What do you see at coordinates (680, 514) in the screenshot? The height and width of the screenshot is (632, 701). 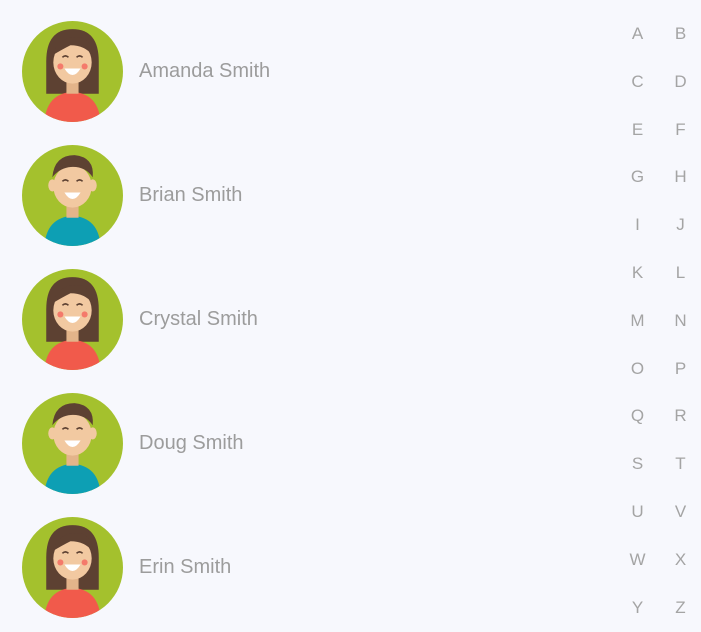 I see `index-letter-v: V` at bounding box center [680, 514].